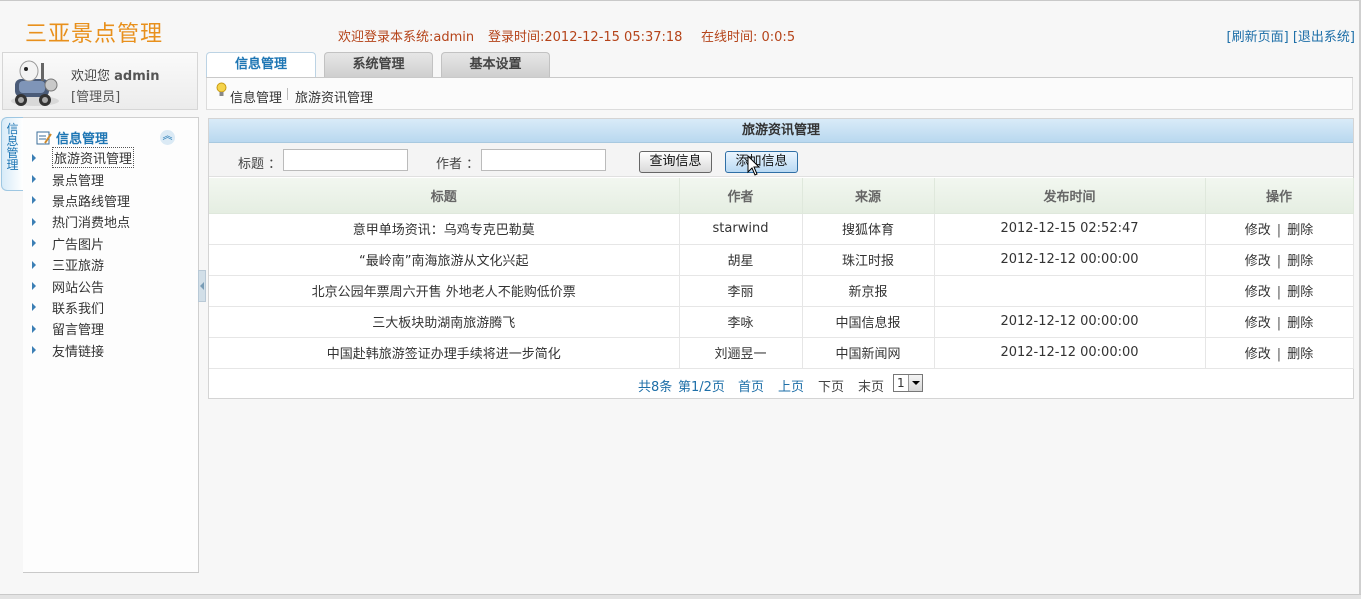 Image resolution: width=1361 pixels, height=599 pixels. I want to click on cell-time, so click(1070, 291).